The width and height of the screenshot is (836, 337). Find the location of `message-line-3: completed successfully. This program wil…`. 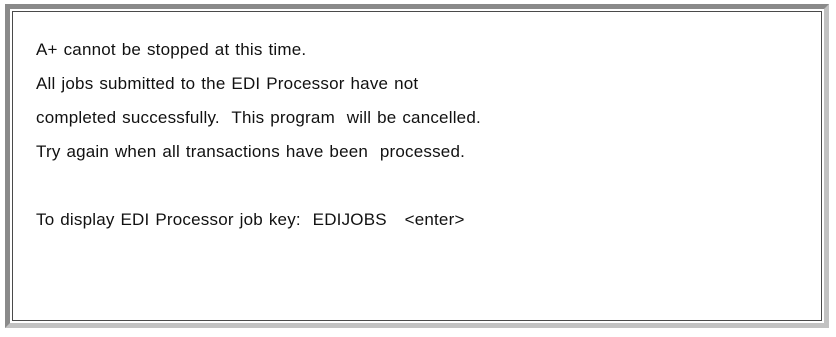

message-line-3: completed successfully. This program wil… is located at coordinates (258, 117).